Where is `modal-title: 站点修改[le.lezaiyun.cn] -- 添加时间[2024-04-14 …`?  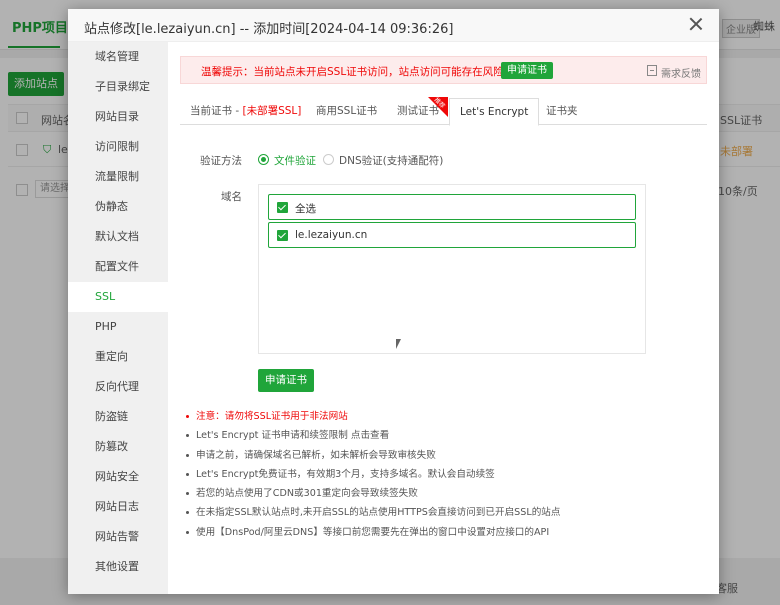 modal-title: 站点修改[le.lezaiyun.cn] -- 添加时间[2024-04-14 … is located at coordinates (269, 29).